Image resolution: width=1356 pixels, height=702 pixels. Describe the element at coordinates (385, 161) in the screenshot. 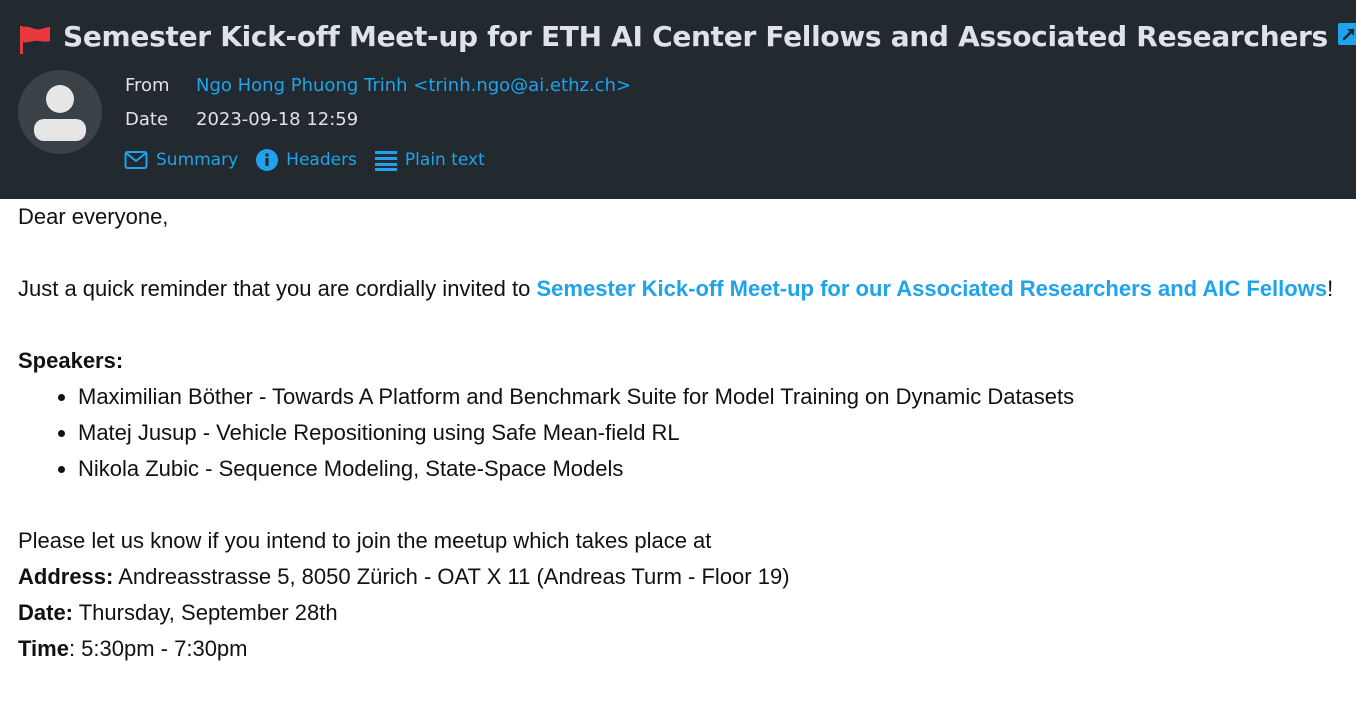

I see `list-icon` at that location.